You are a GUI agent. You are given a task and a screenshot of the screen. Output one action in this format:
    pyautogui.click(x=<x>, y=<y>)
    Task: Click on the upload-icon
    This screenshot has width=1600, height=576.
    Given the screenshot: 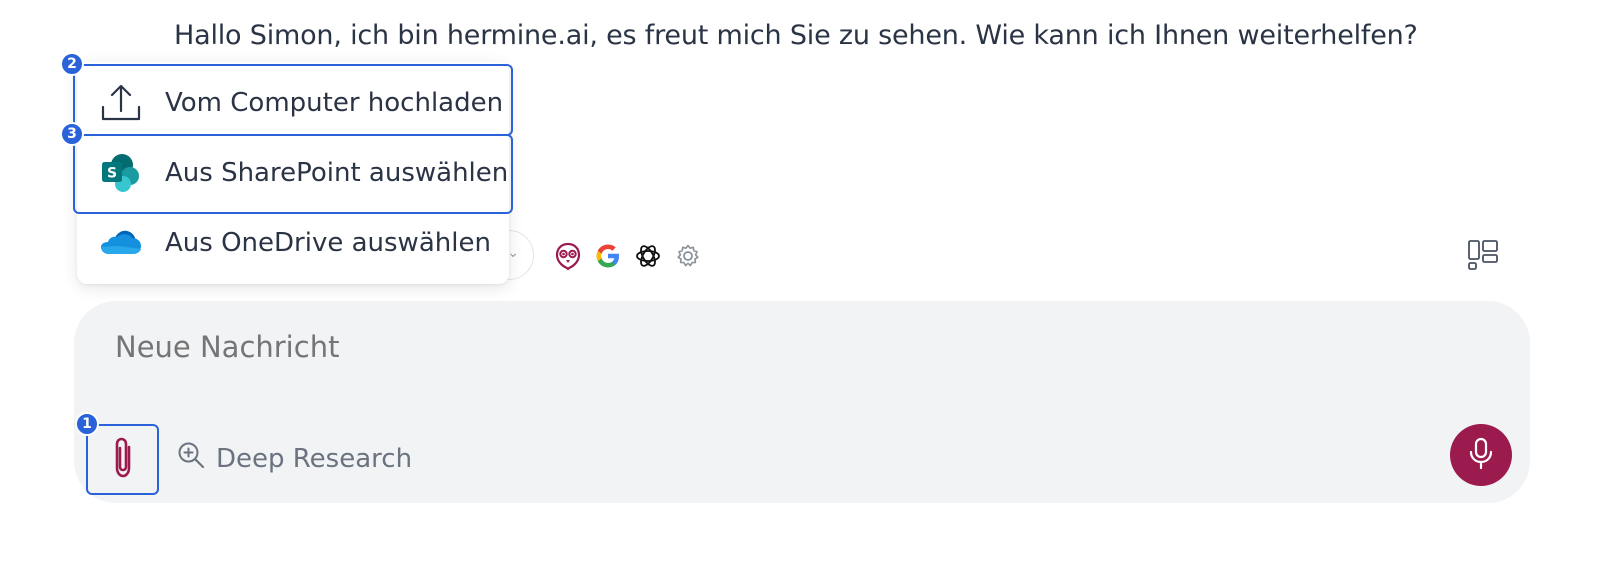 What is the action you would take?
    pyautogui.click(x=121, y=103)
    